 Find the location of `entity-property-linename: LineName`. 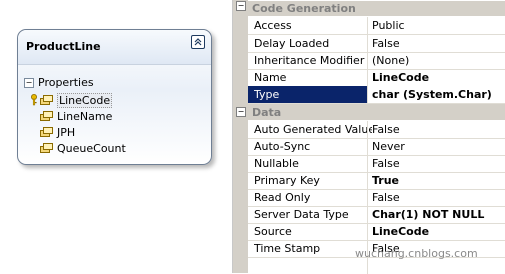

entity-property-linename: LineName is located at coordinates (76, 116).